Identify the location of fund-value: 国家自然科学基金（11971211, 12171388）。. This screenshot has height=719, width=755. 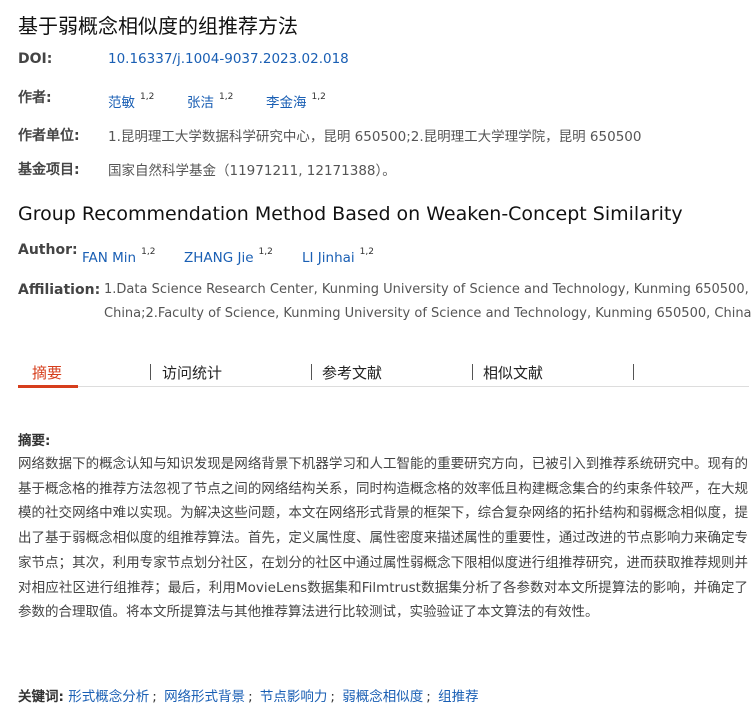
(252, 171).